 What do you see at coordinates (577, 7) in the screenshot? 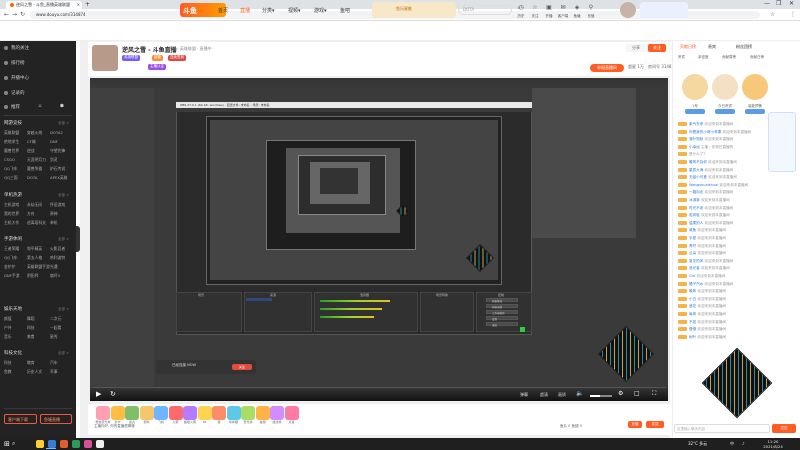
I see `fishpond-icon: ◈` at bounding box center [577, 7].